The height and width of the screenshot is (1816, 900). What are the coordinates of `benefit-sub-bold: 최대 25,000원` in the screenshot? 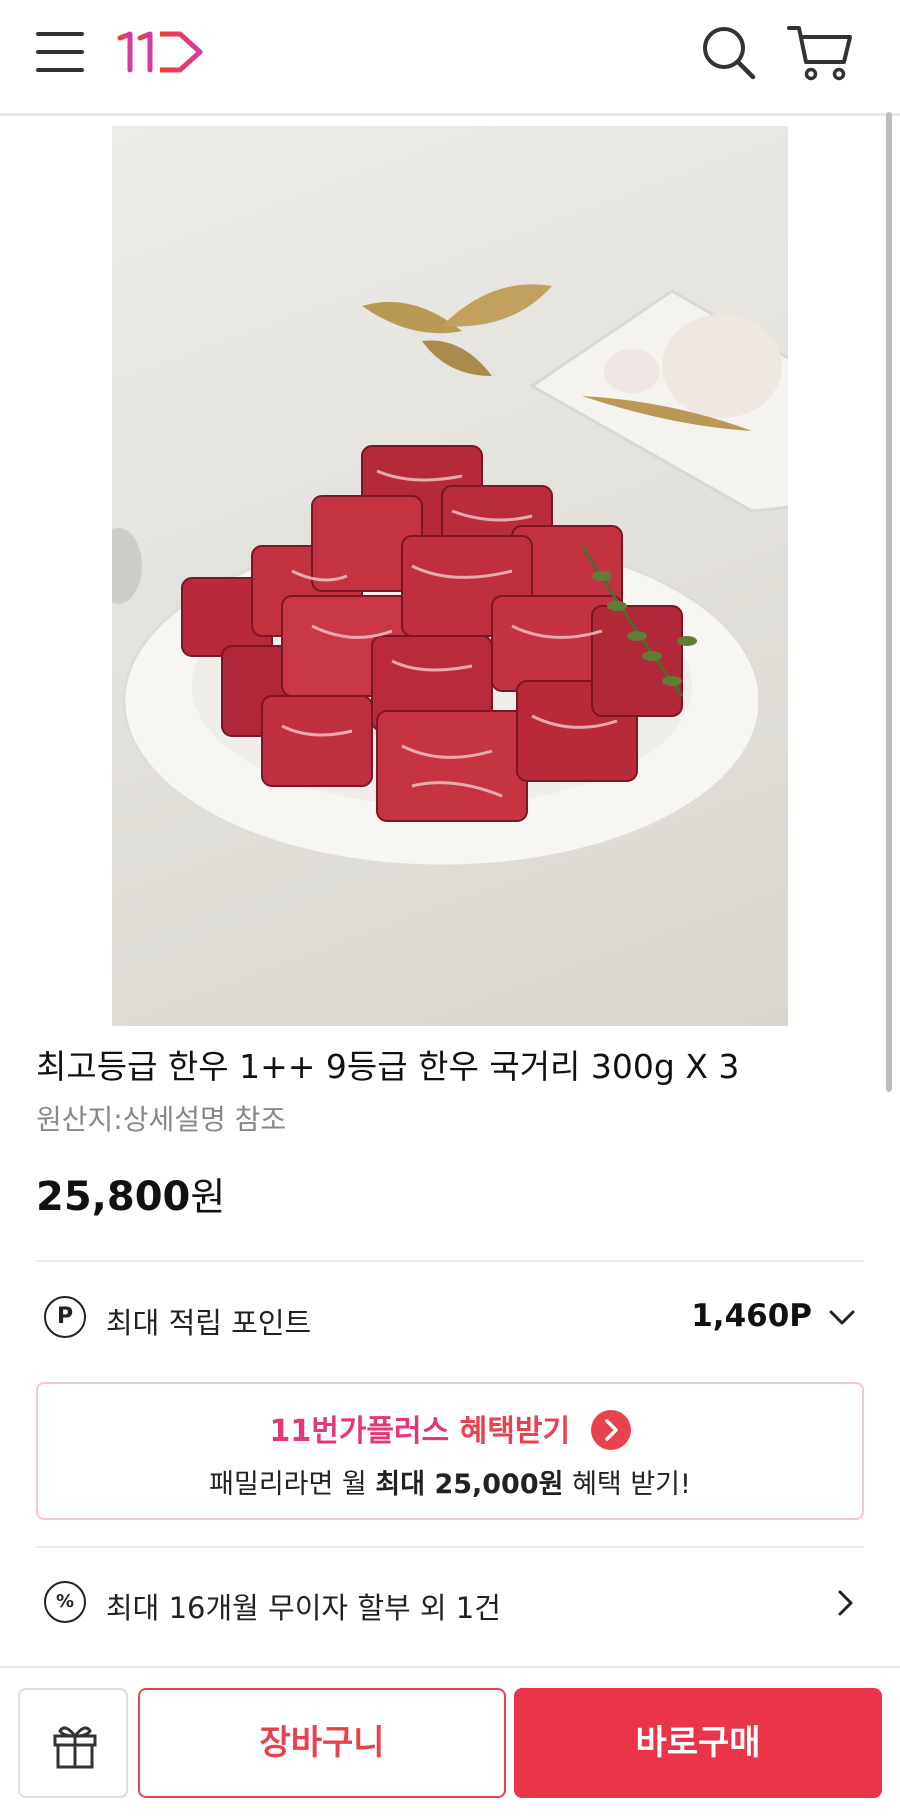 It's located at (469, 1484).